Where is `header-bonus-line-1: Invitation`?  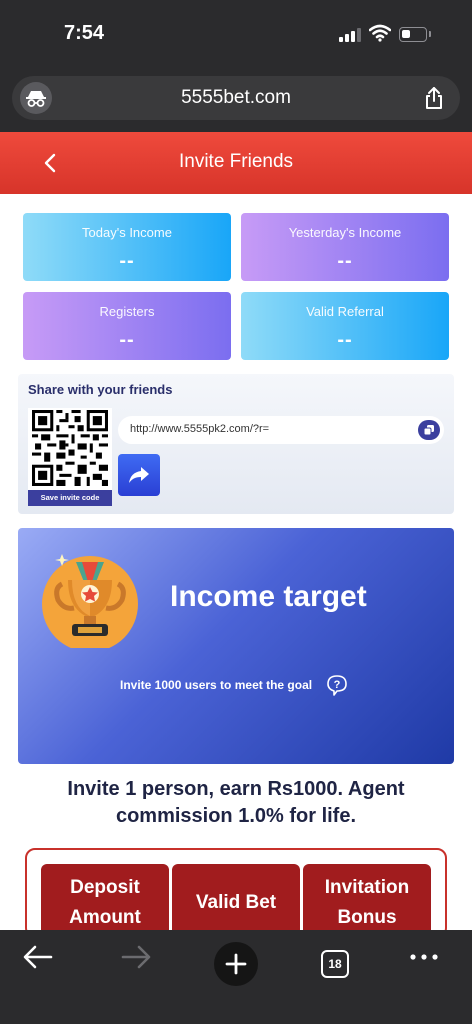
header-bonus-line-1: Invitation is located at coordinates (367, 887).